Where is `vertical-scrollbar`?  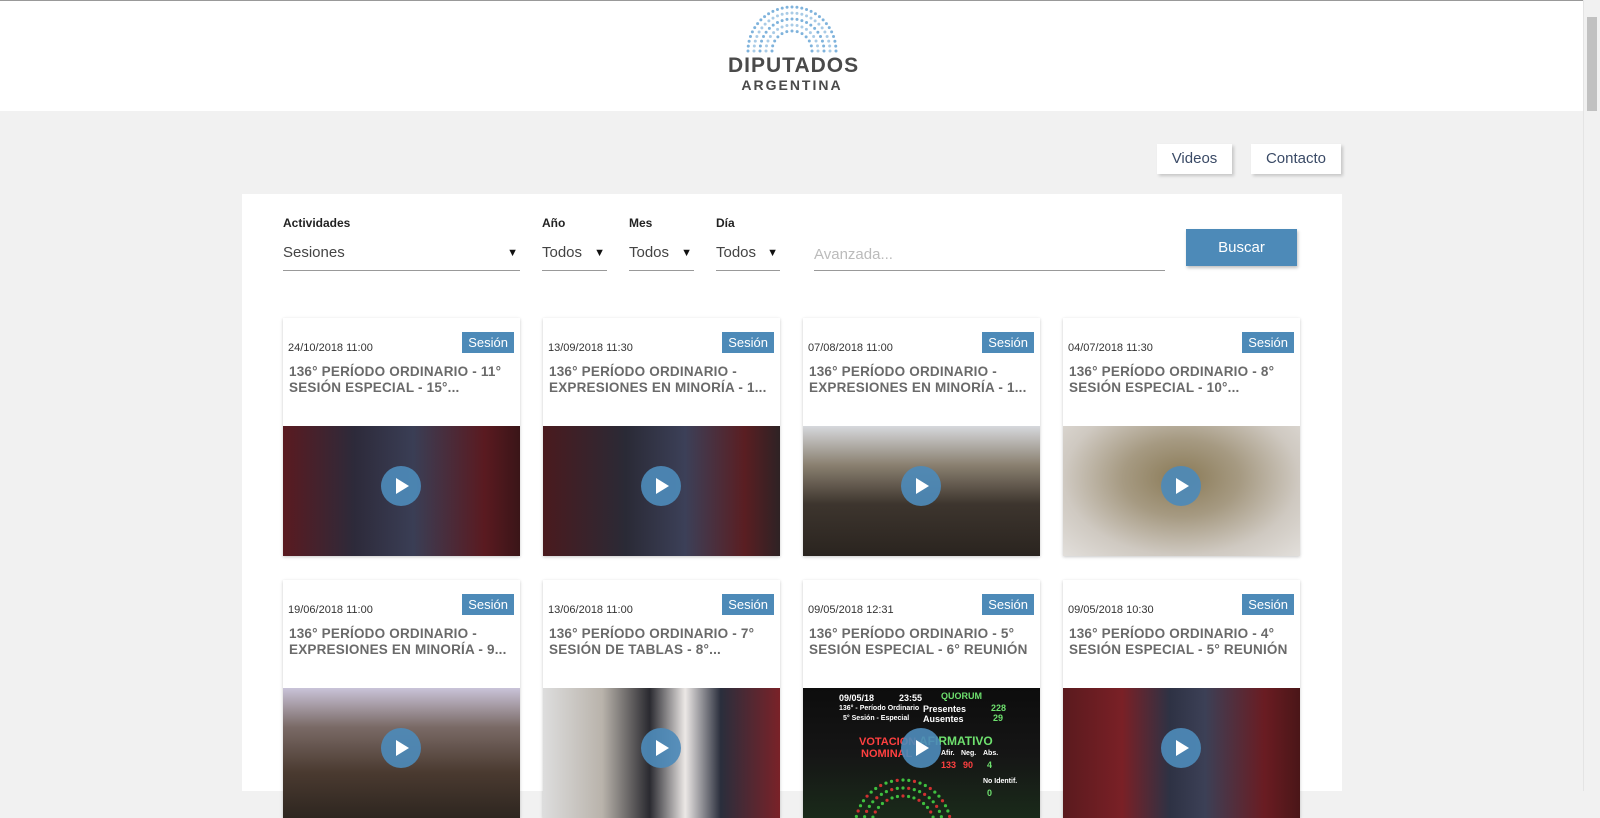 vertical-scrollbar is located at coordinates (1591, 395).